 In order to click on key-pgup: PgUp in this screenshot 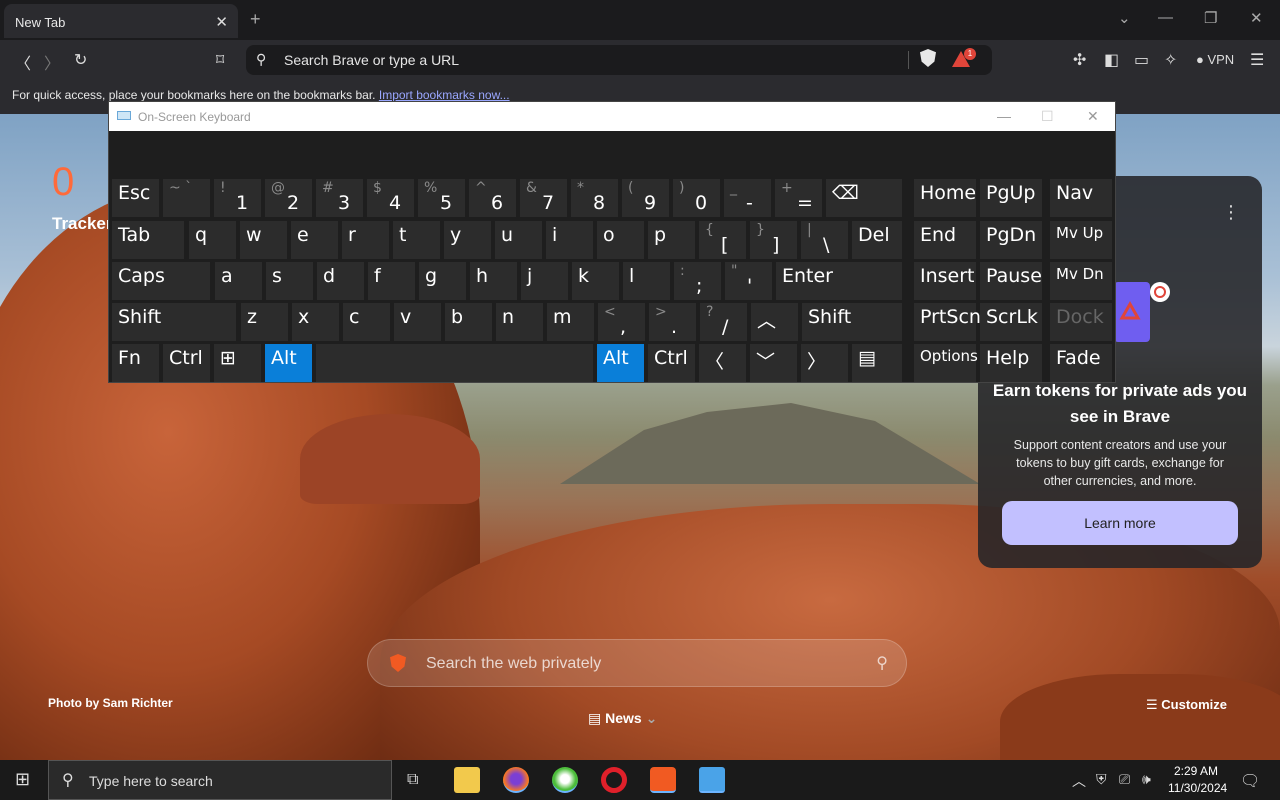, I will do `click(1011, 198)`.